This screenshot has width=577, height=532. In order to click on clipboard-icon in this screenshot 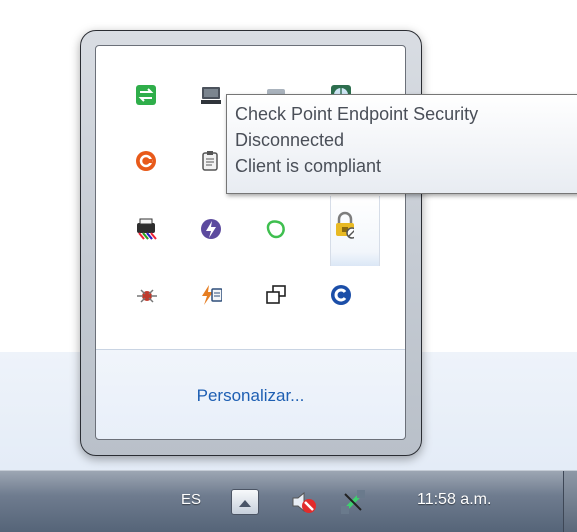, I will do `click(211, 161)`.